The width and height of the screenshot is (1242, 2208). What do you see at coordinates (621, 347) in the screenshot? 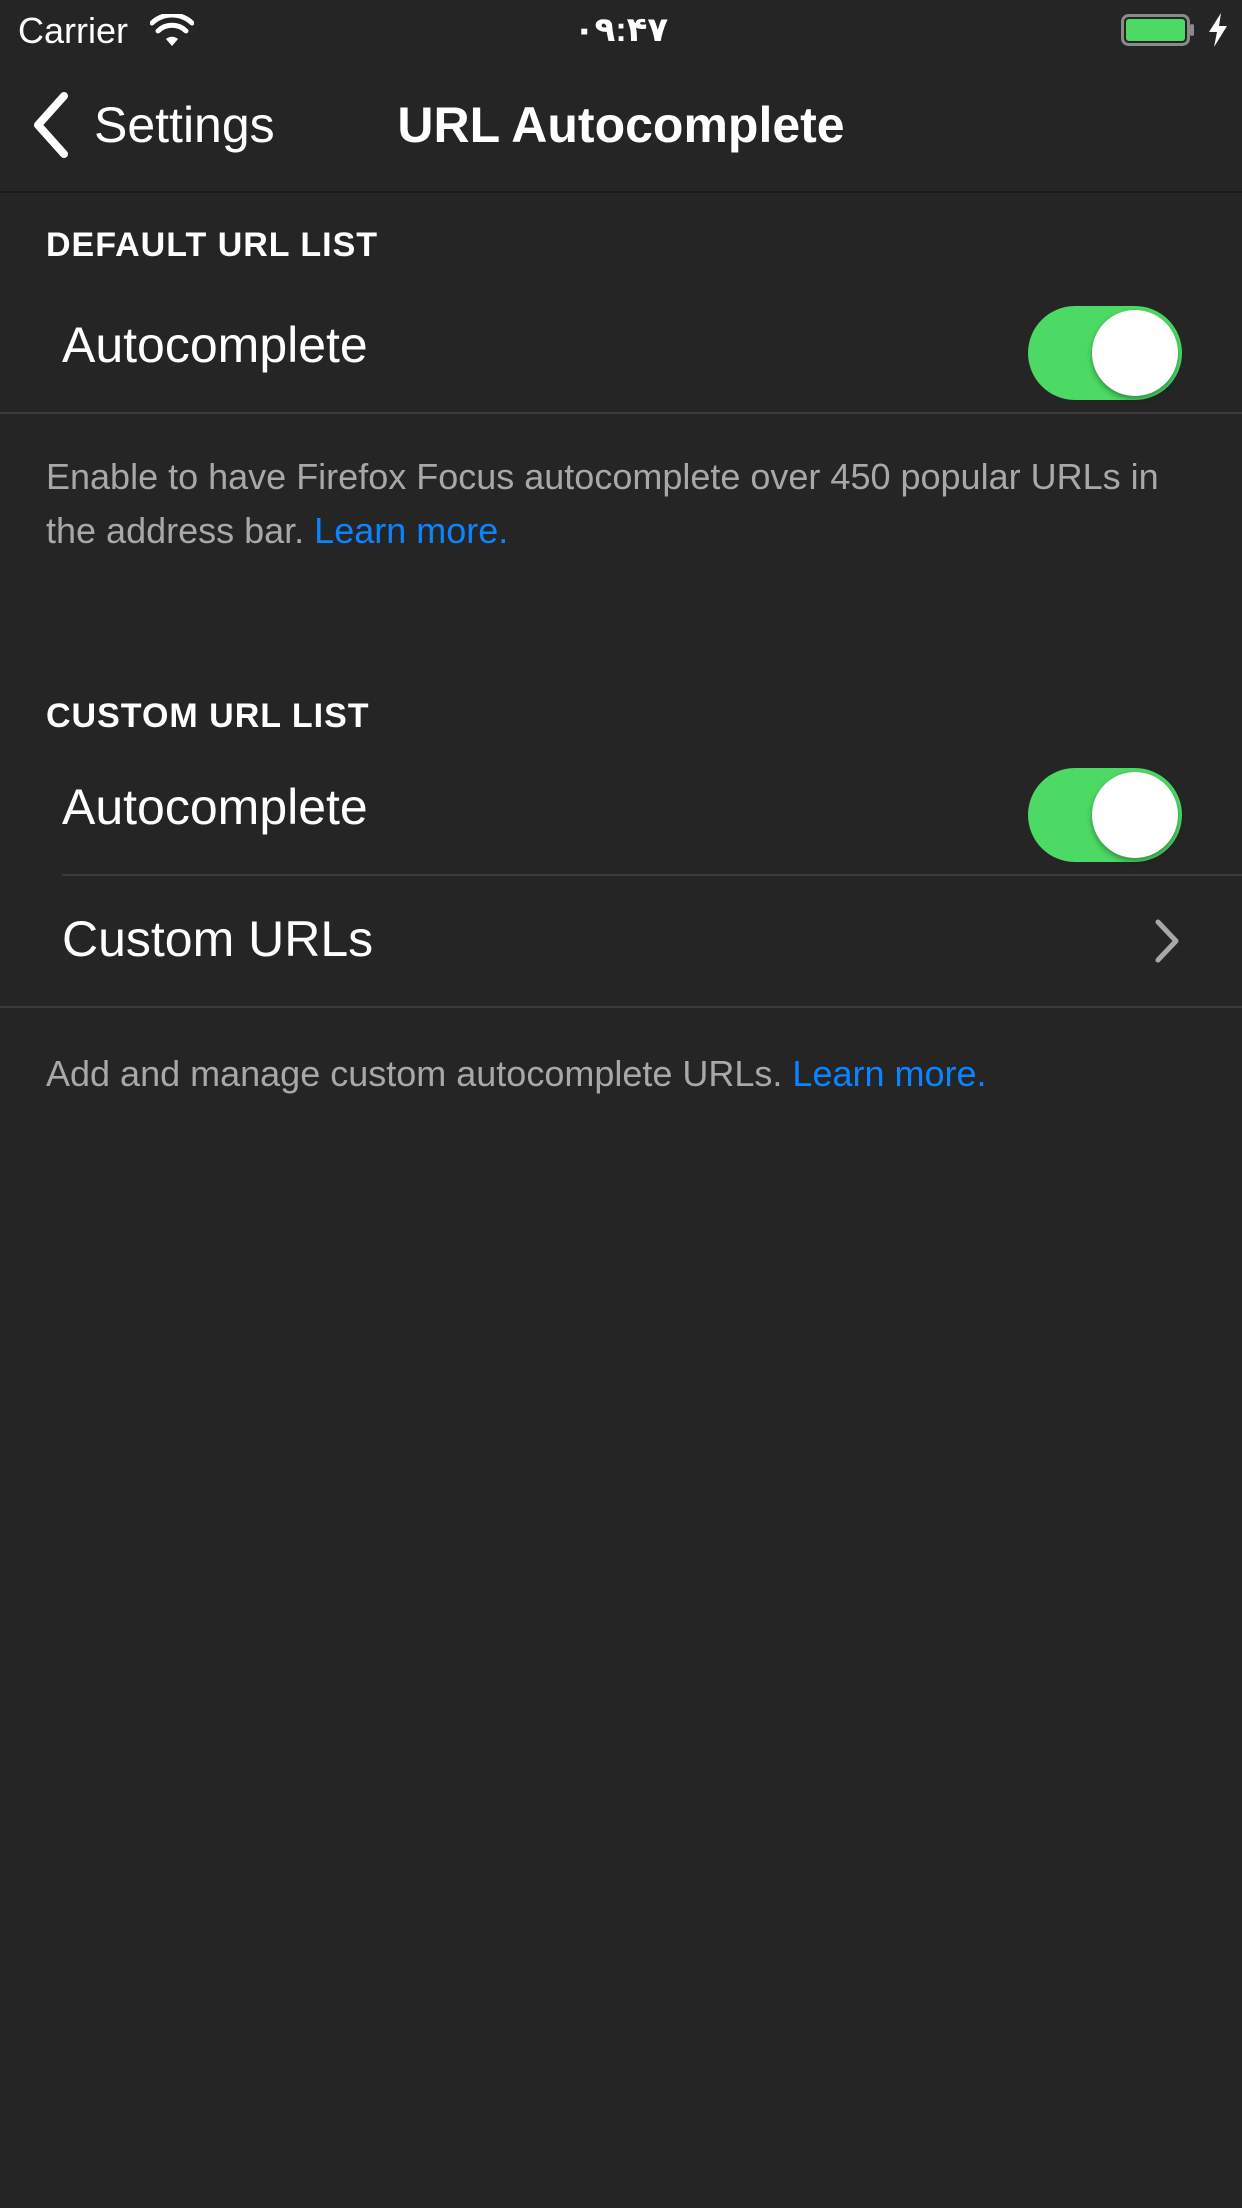
I see `default-autocomplete-row: Autocomplete` at bounding box center [621, 347].